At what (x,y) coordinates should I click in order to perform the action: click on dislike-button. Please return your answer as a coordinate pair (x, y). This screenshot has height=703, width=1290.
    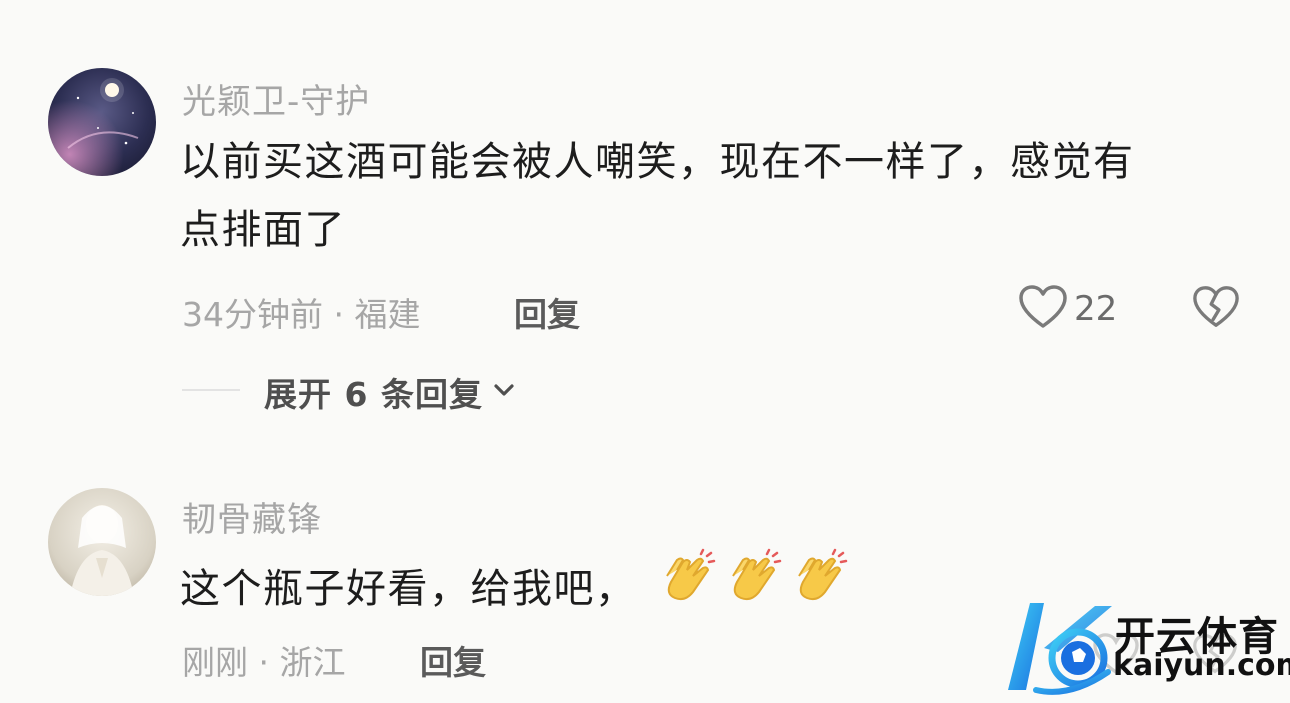
    Looking at the image, I should click on (1216, 309).